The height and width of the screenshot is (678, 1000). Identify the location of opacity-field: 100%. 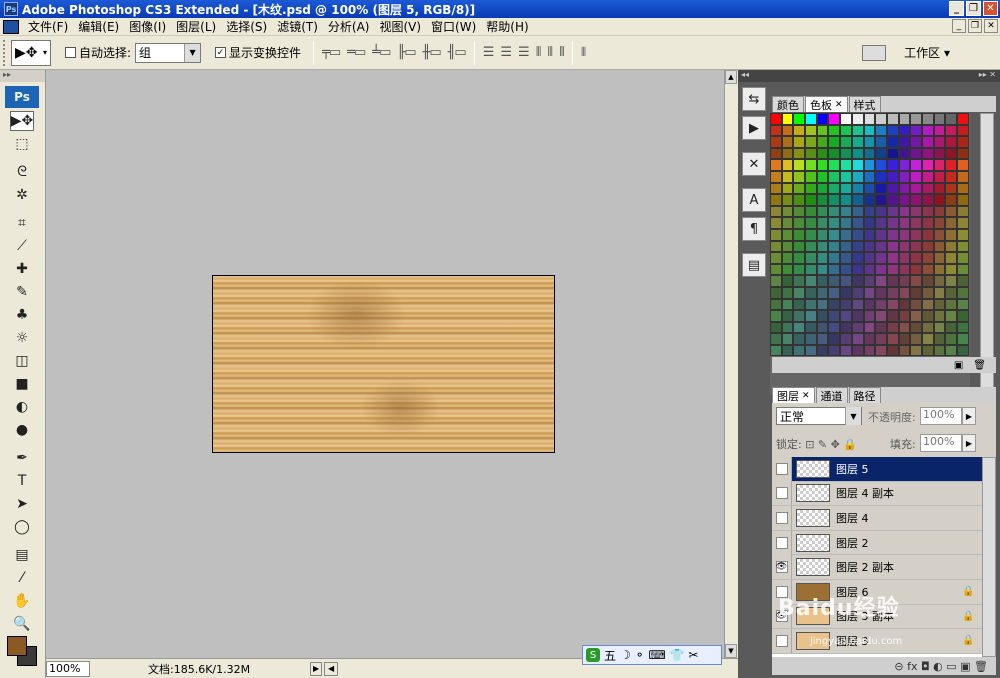
(941, 416).